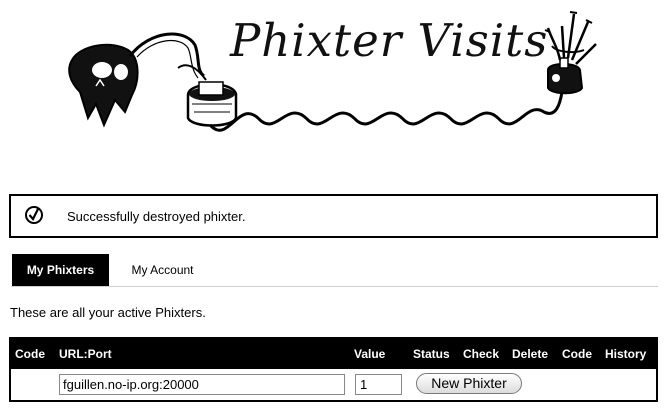 This screenshot has width=668, height=415. I want to click on column-header-delete: Delete, so click(530, 354).